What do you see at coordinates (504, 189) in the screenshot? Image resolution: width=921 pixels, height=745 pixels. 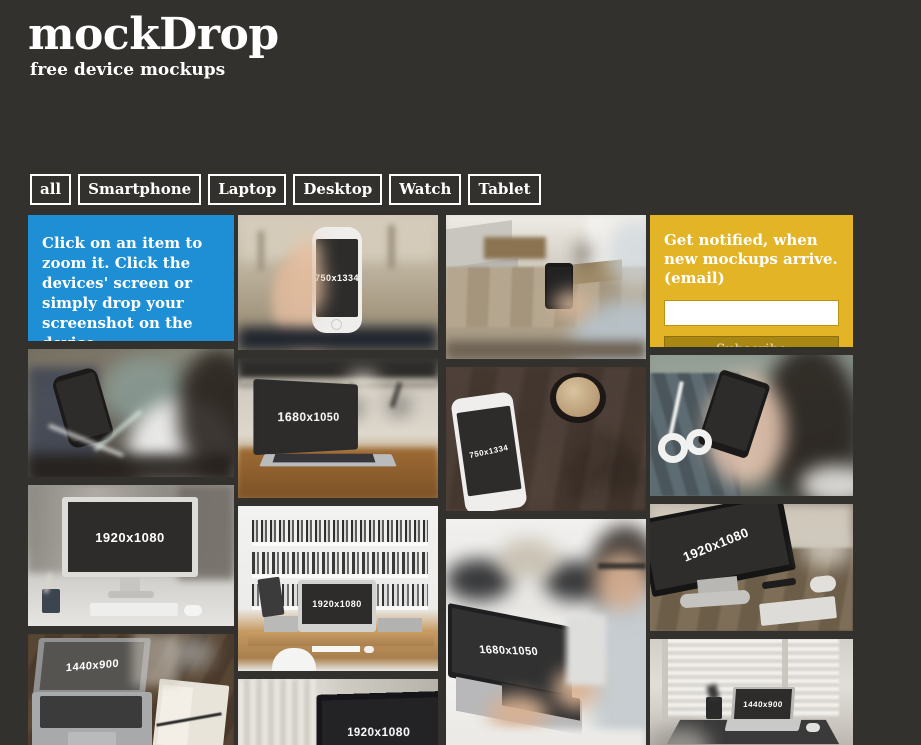 I see `filter-tablet: Tablet` at bounding box center [504, 189].